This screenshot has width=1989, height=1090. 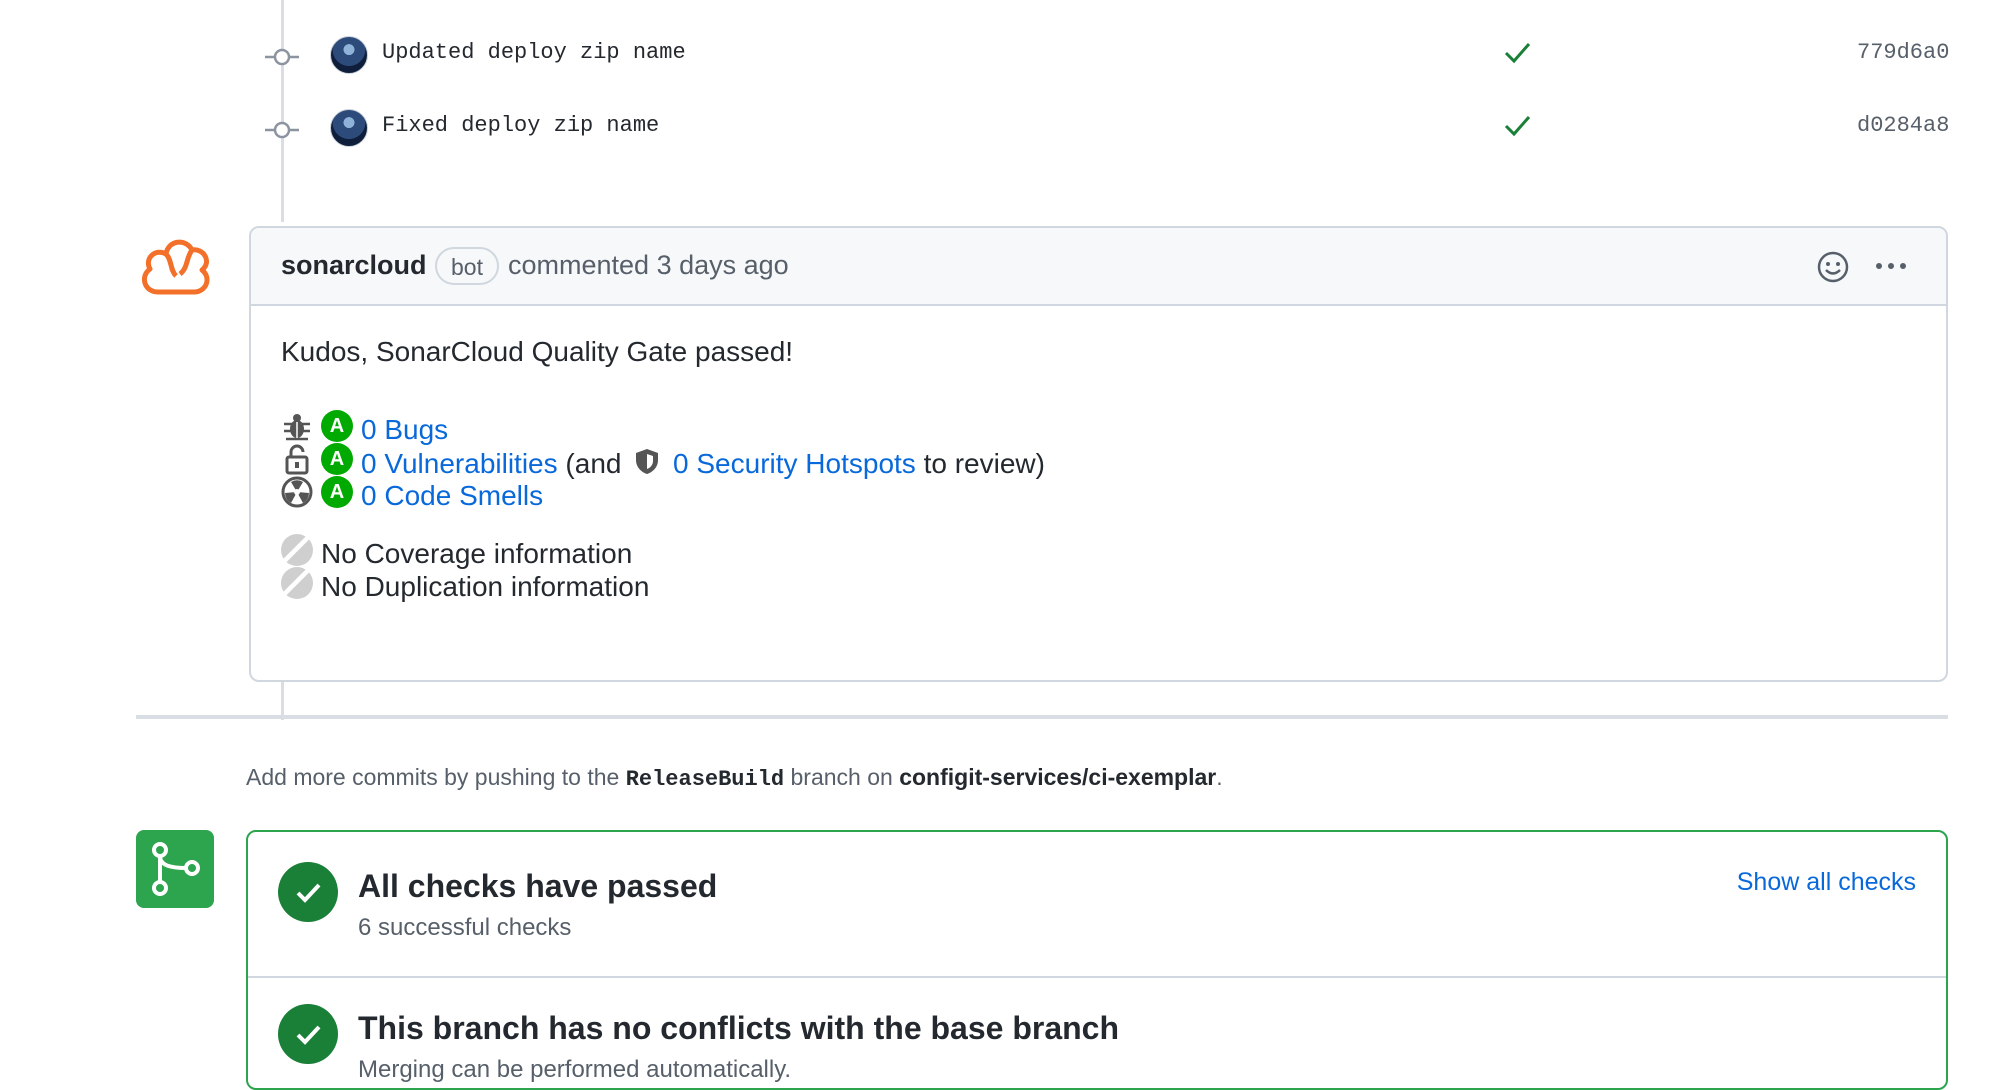 I want to click on commit-message-link: Fixed deploy zip name, so click(x=520, y=125).